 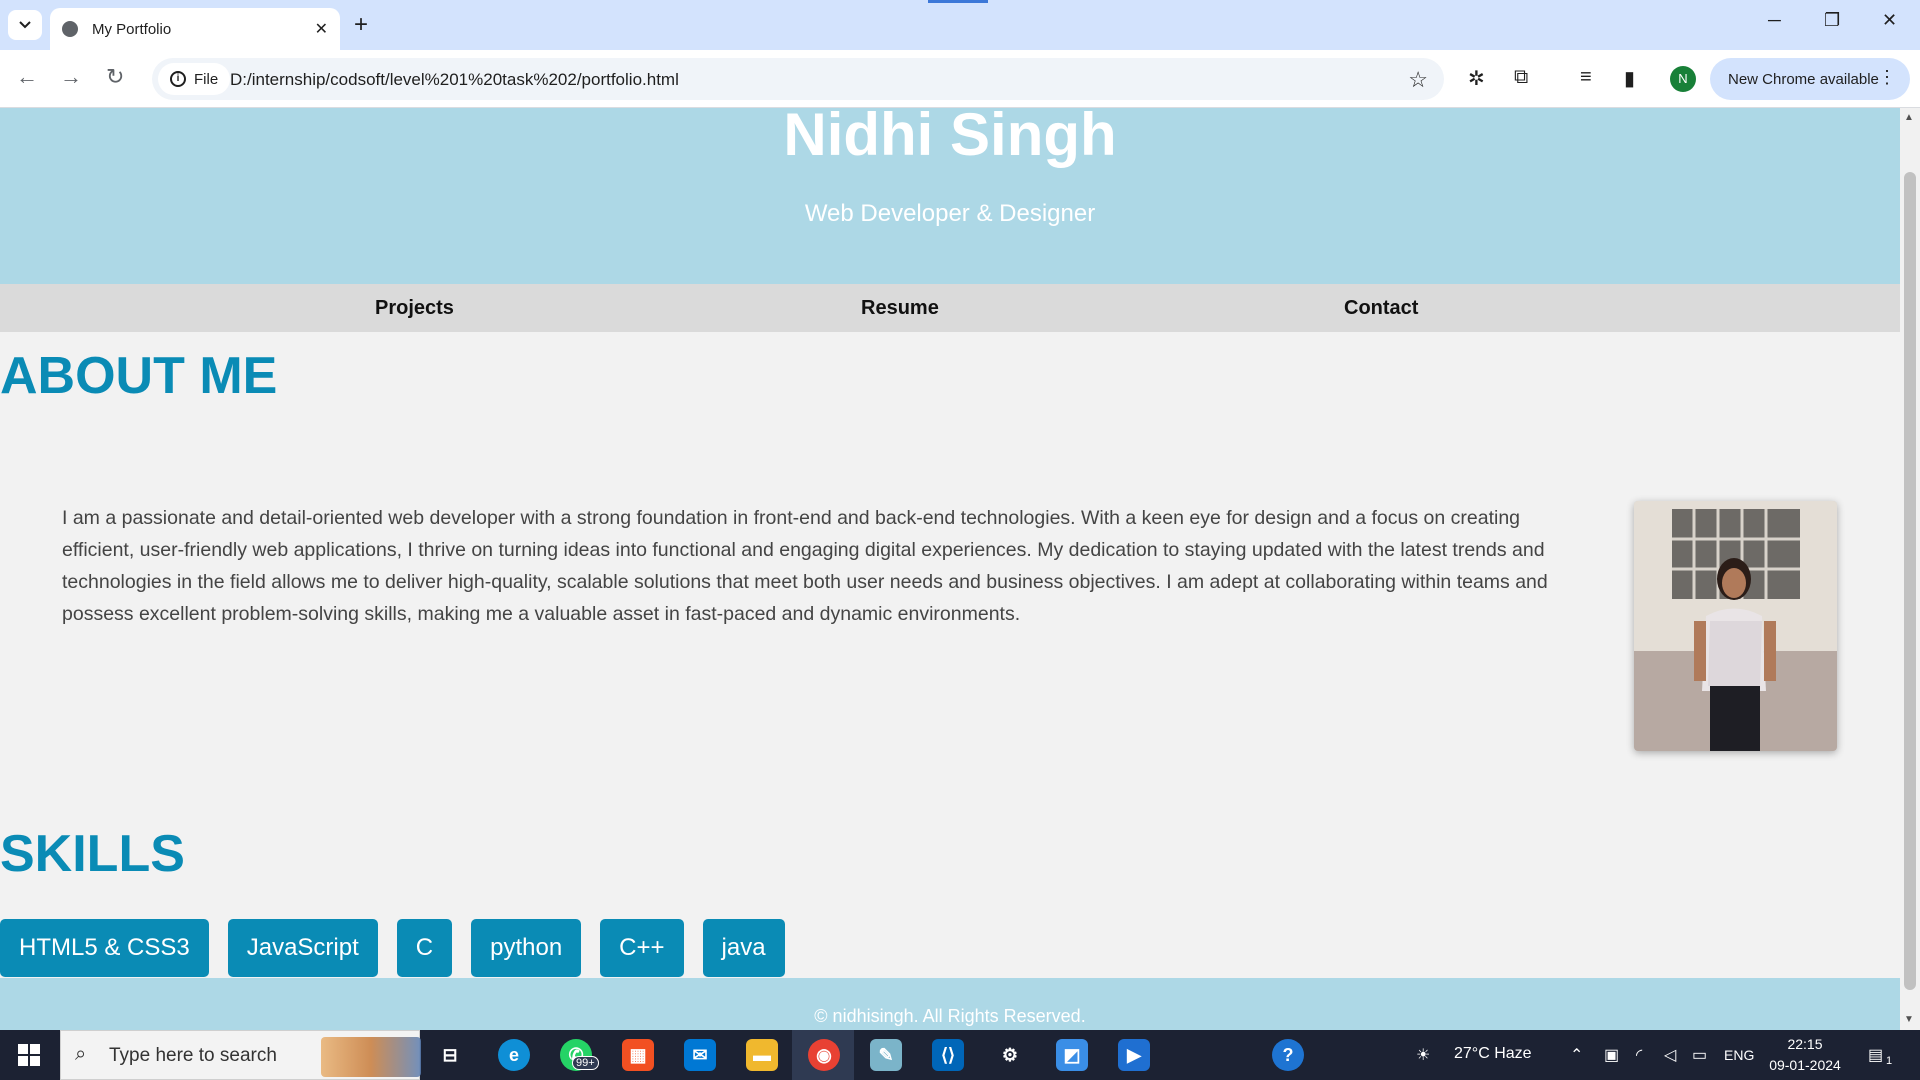 I want to click on show-hidden-icons-icon: ⌃, so click(x=1576, y=1055).